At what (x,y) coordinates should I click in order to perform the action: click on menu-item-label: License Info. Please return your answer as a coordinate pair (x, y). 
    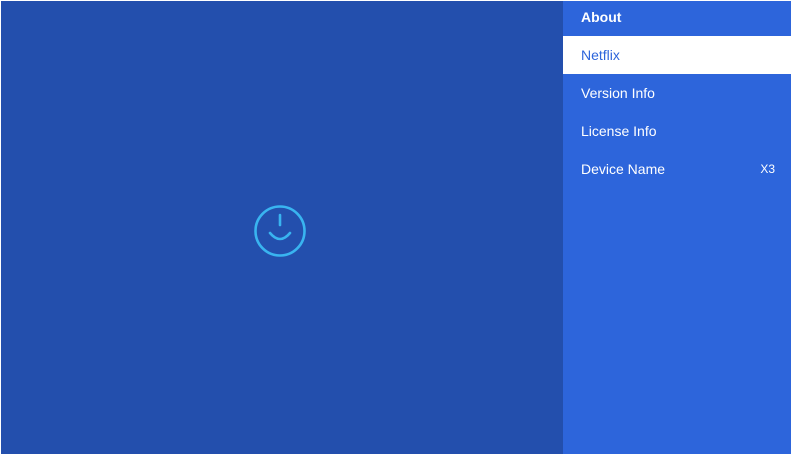
    Looking at the image, I should click on (619, 131).